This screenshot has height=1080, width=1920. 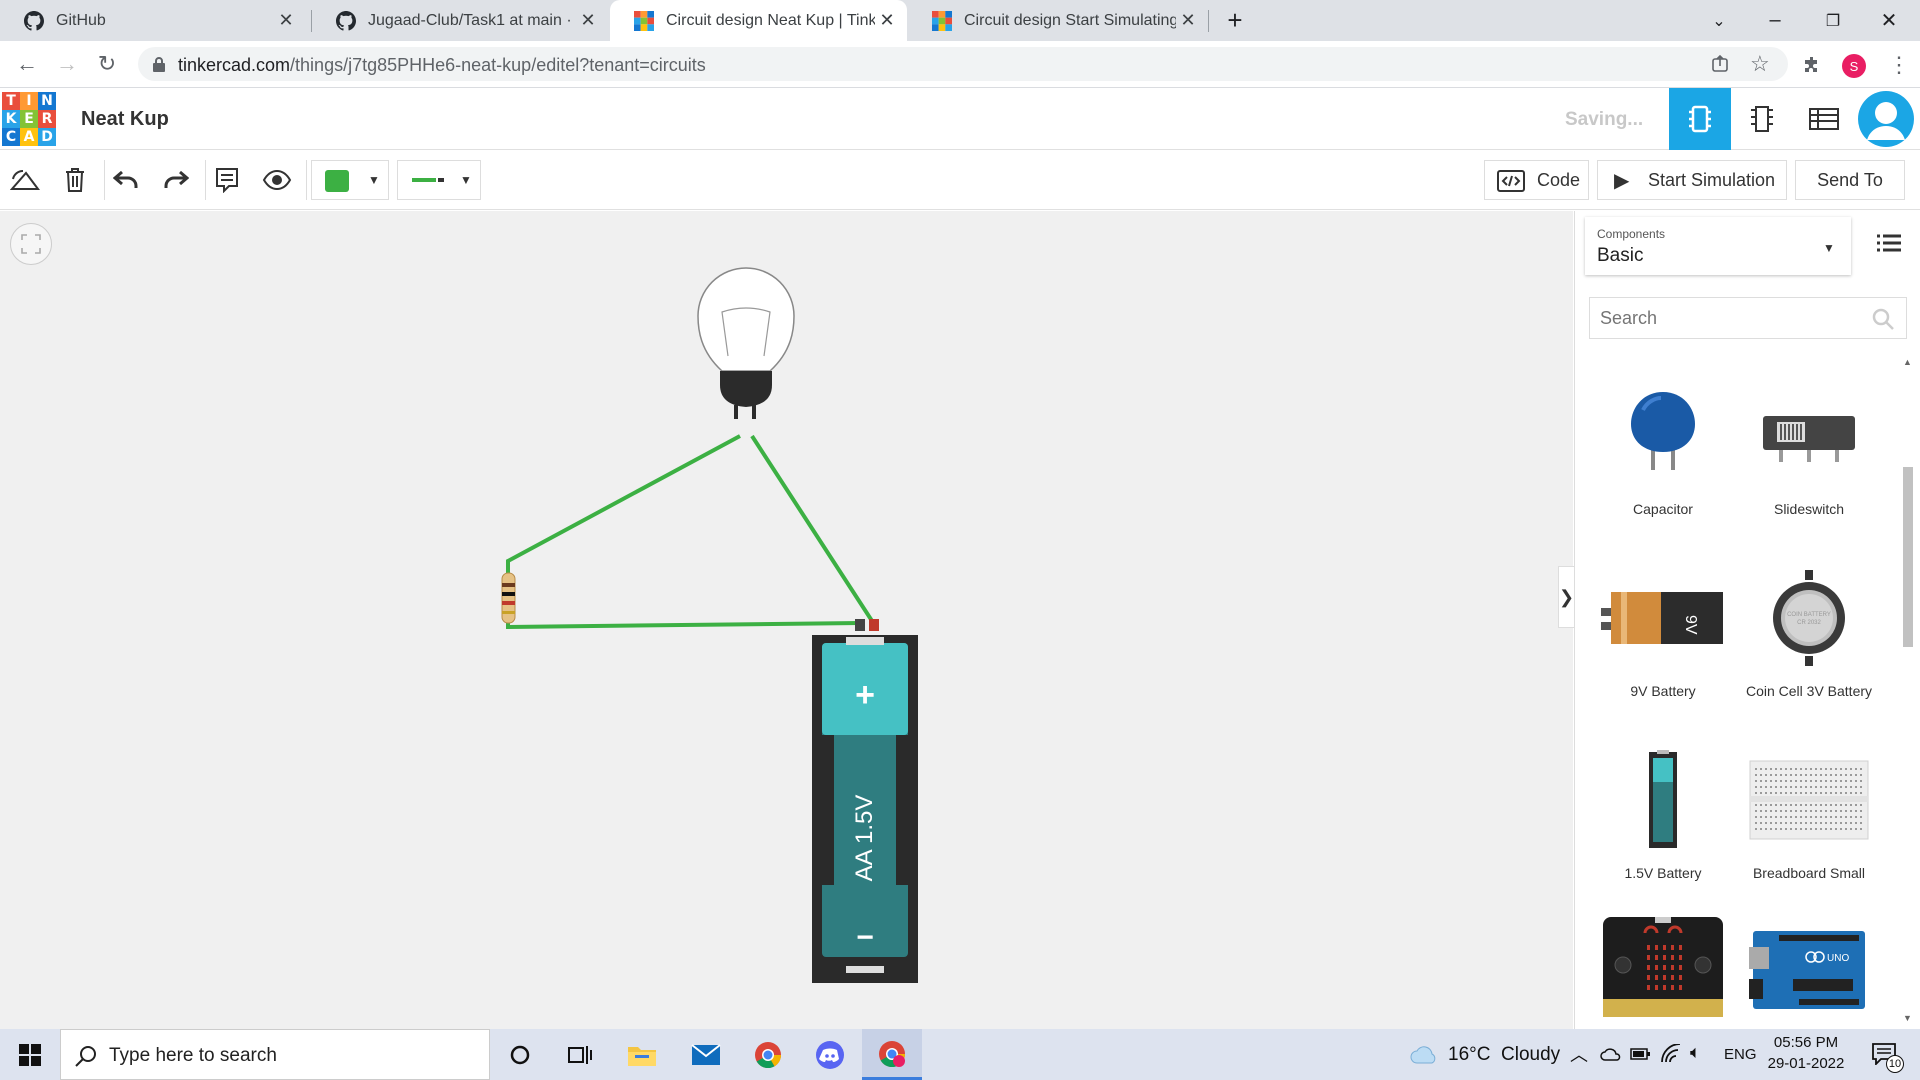 I want to click on back-button: ←, so click(x=27, y=64).